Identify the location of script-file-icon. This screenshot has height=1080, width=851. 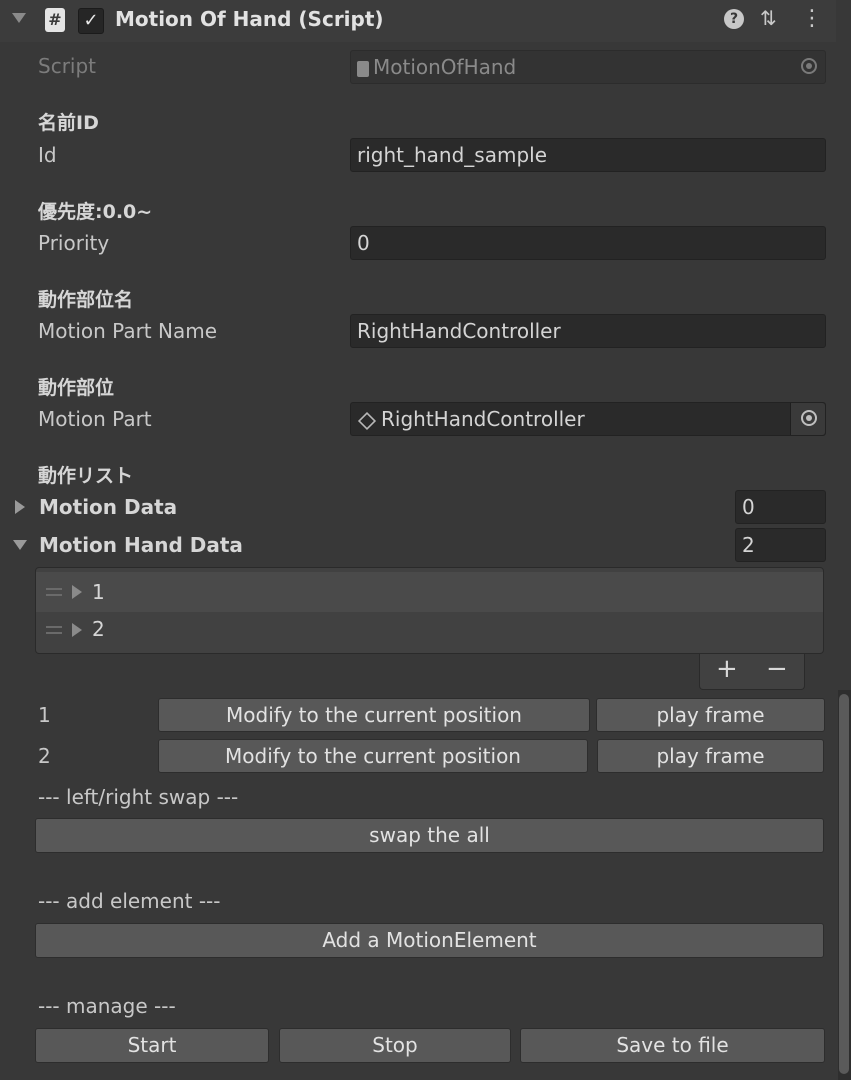
(363, 68).